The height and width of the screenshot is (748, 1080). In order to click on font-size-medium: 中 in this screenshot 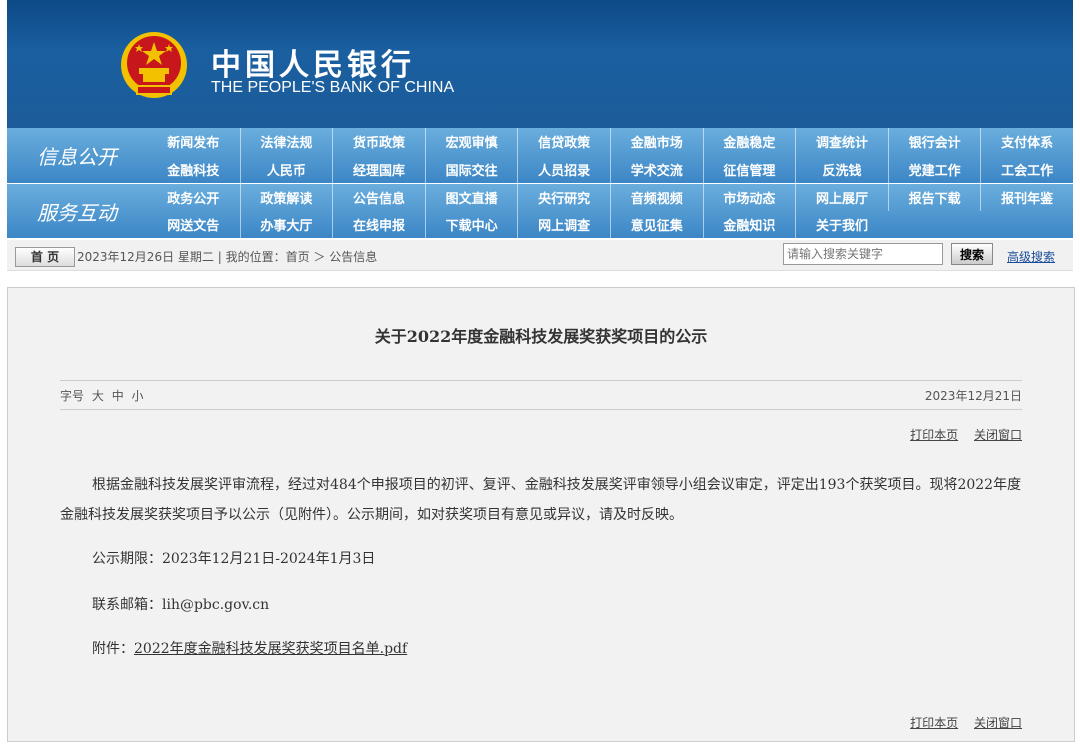, I will do `click(118, 396)`.